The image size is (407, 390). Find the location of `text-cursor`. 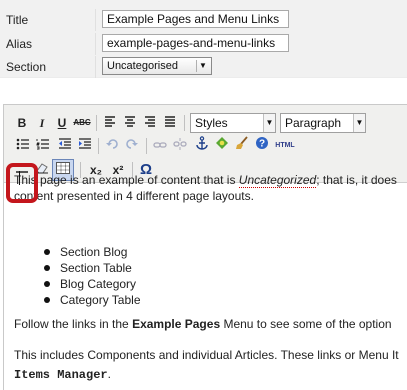

text-cursor is located at coordinates (19, 178).